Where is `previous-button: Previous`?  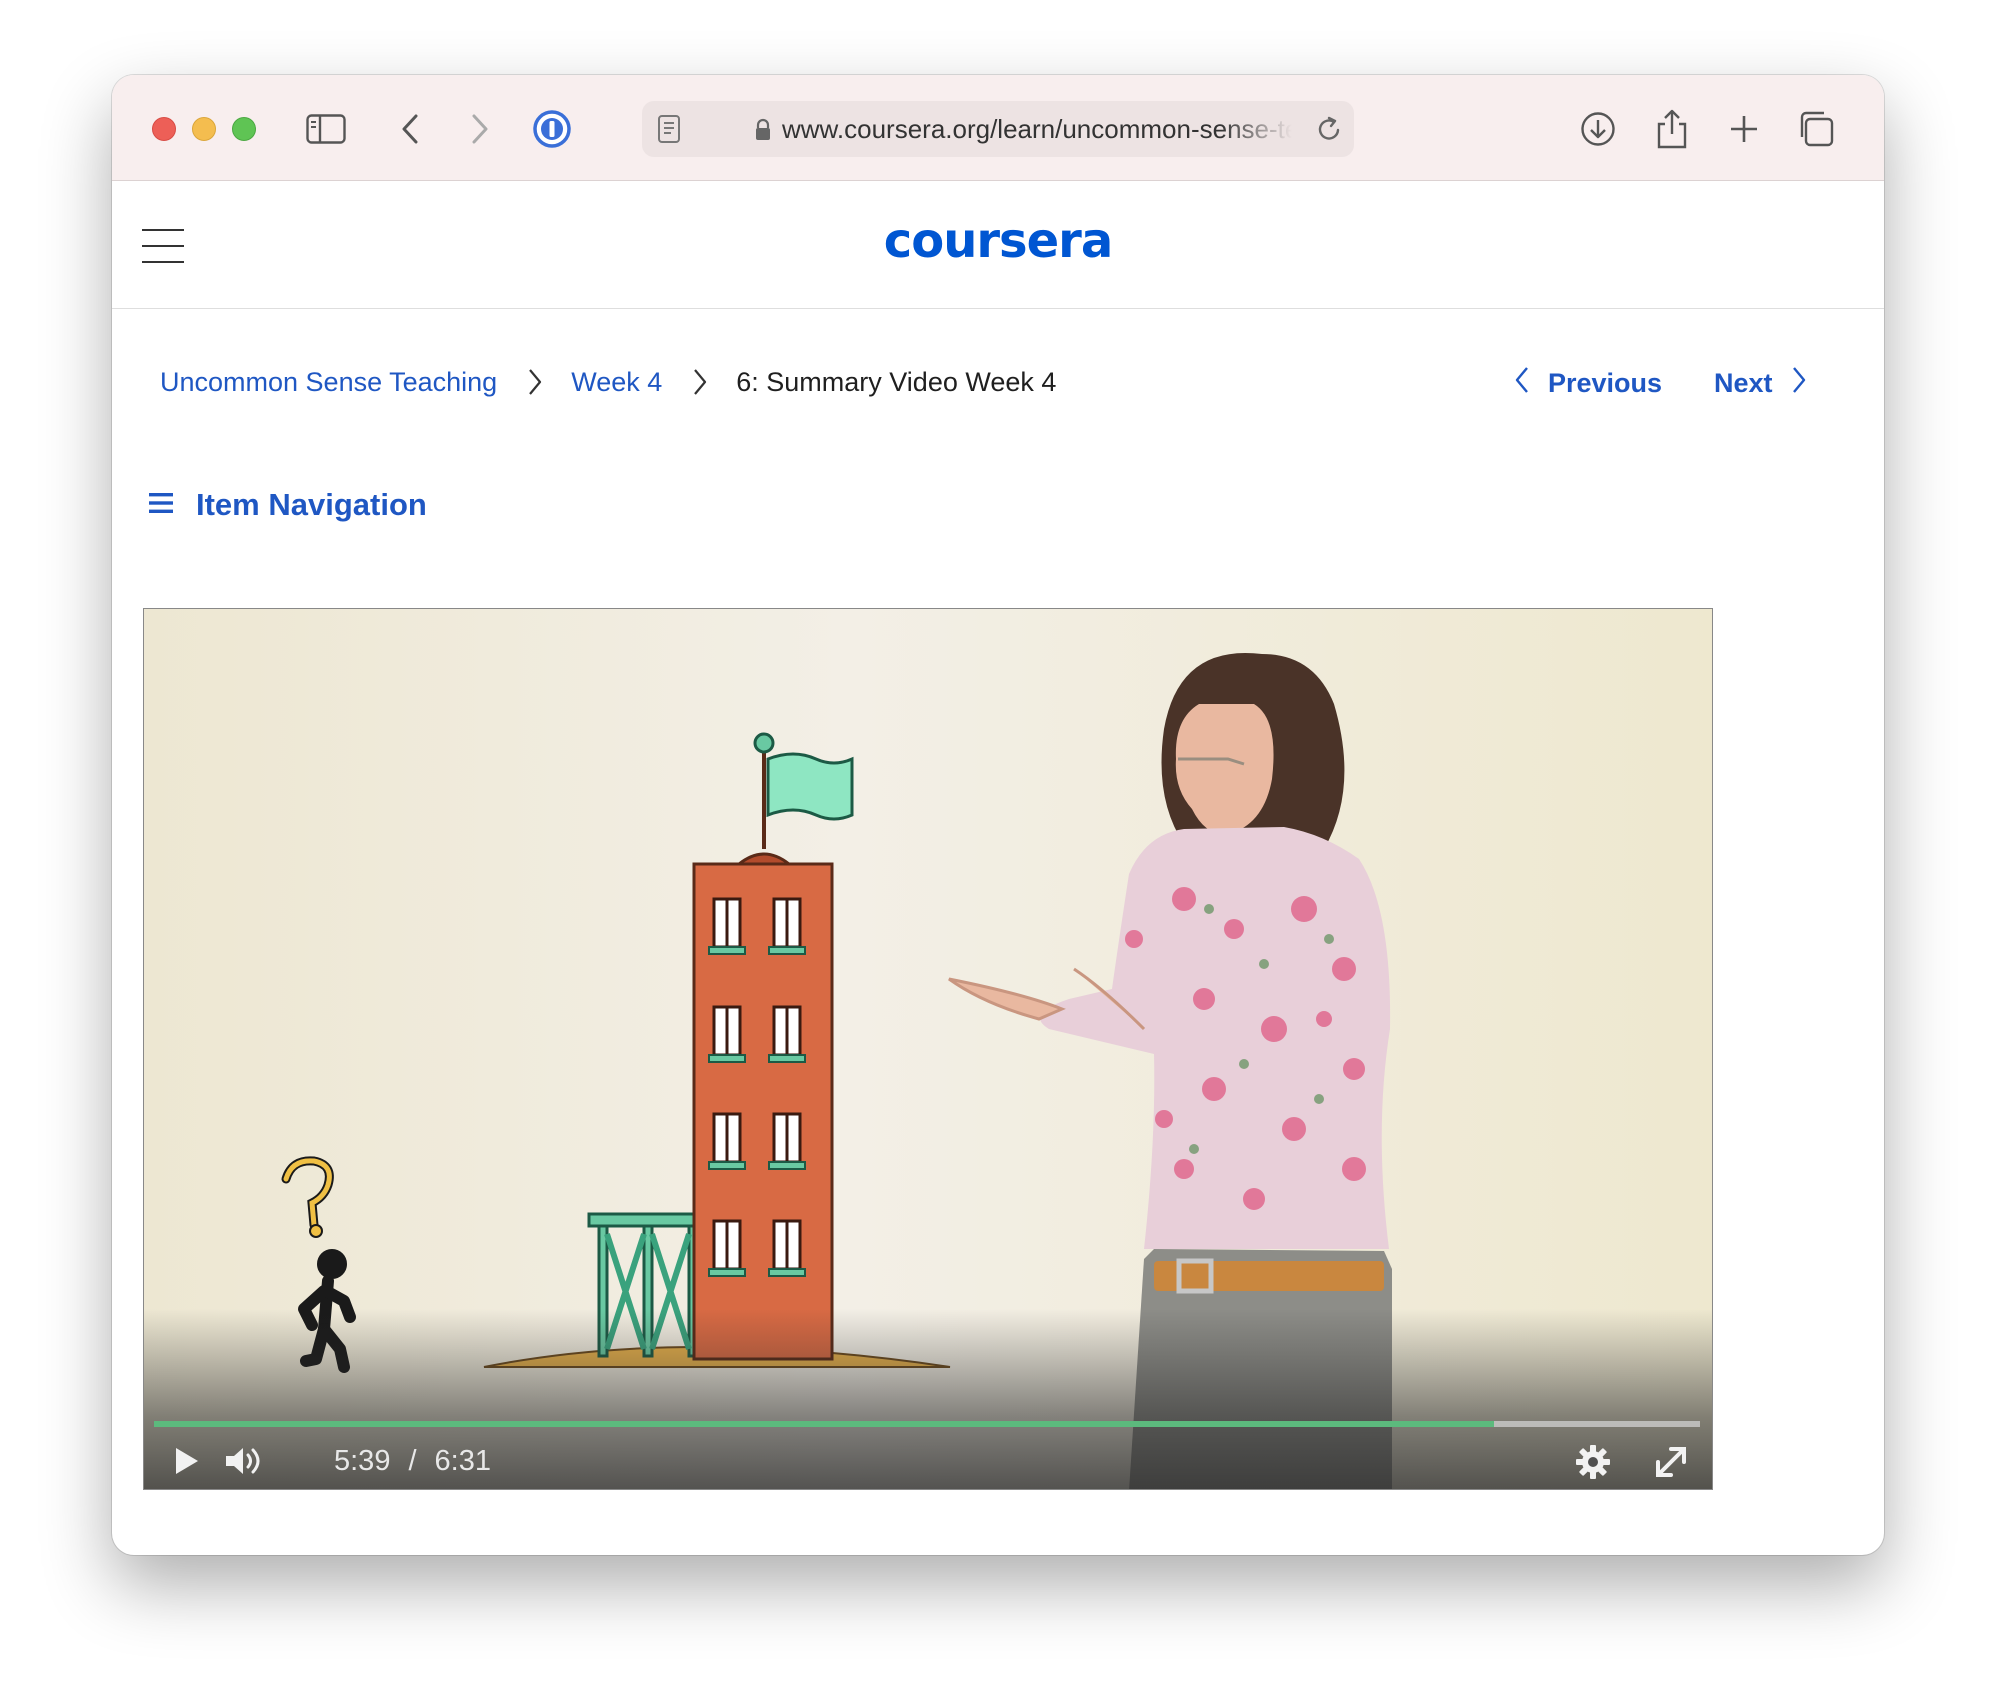
previous-button: Previous is located at coordinates (1588, 383).